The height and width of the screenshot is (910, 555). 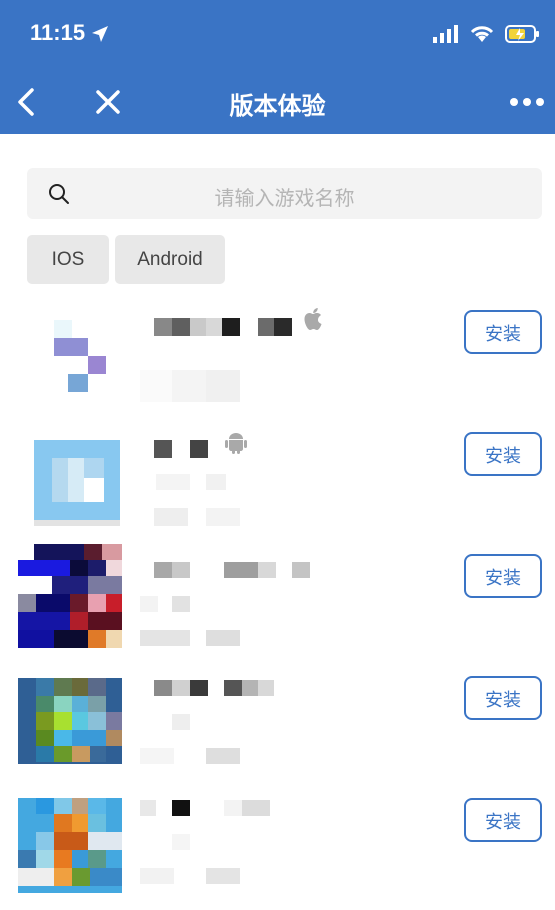 I want to click on status-bar: 11:15, so click(x=277, y=35).